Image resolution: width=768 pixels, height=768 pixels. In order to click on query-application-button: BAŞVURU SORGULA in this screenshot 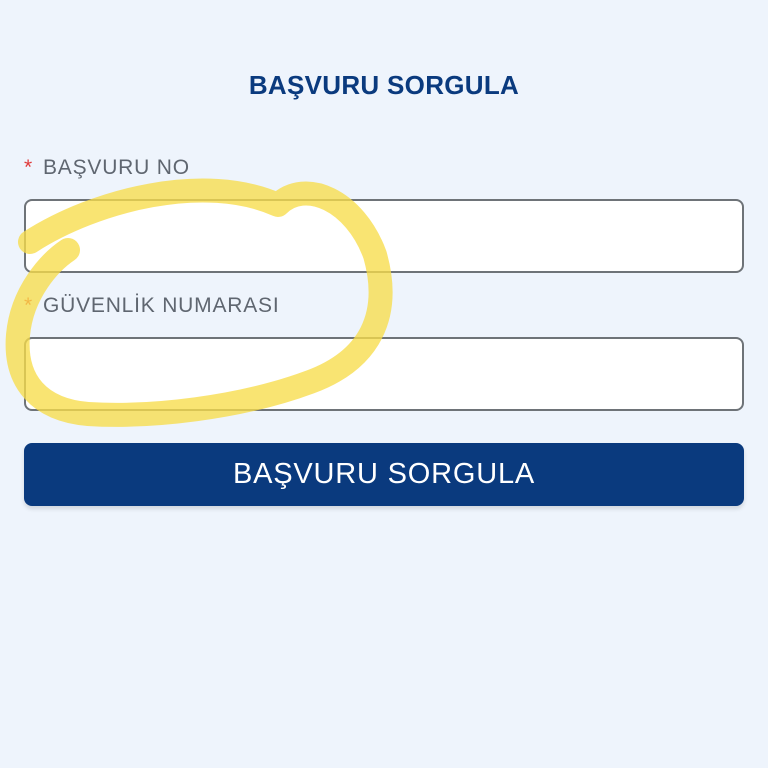, I will do `click(384, 474)`.